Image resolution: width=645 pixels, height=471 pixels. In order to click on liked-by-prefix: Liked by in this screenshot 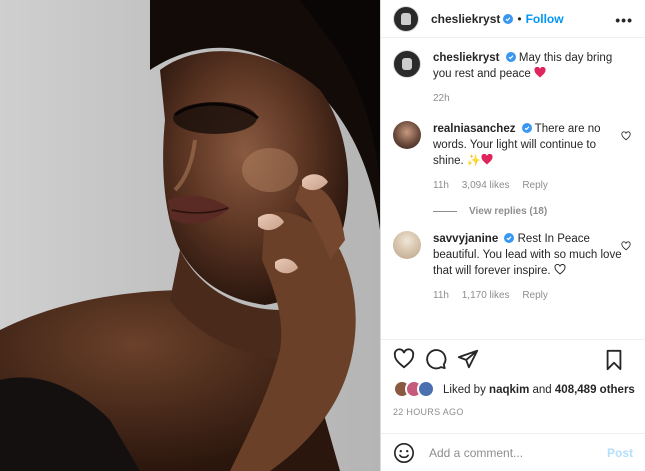, I will do `click(464, 390)`.